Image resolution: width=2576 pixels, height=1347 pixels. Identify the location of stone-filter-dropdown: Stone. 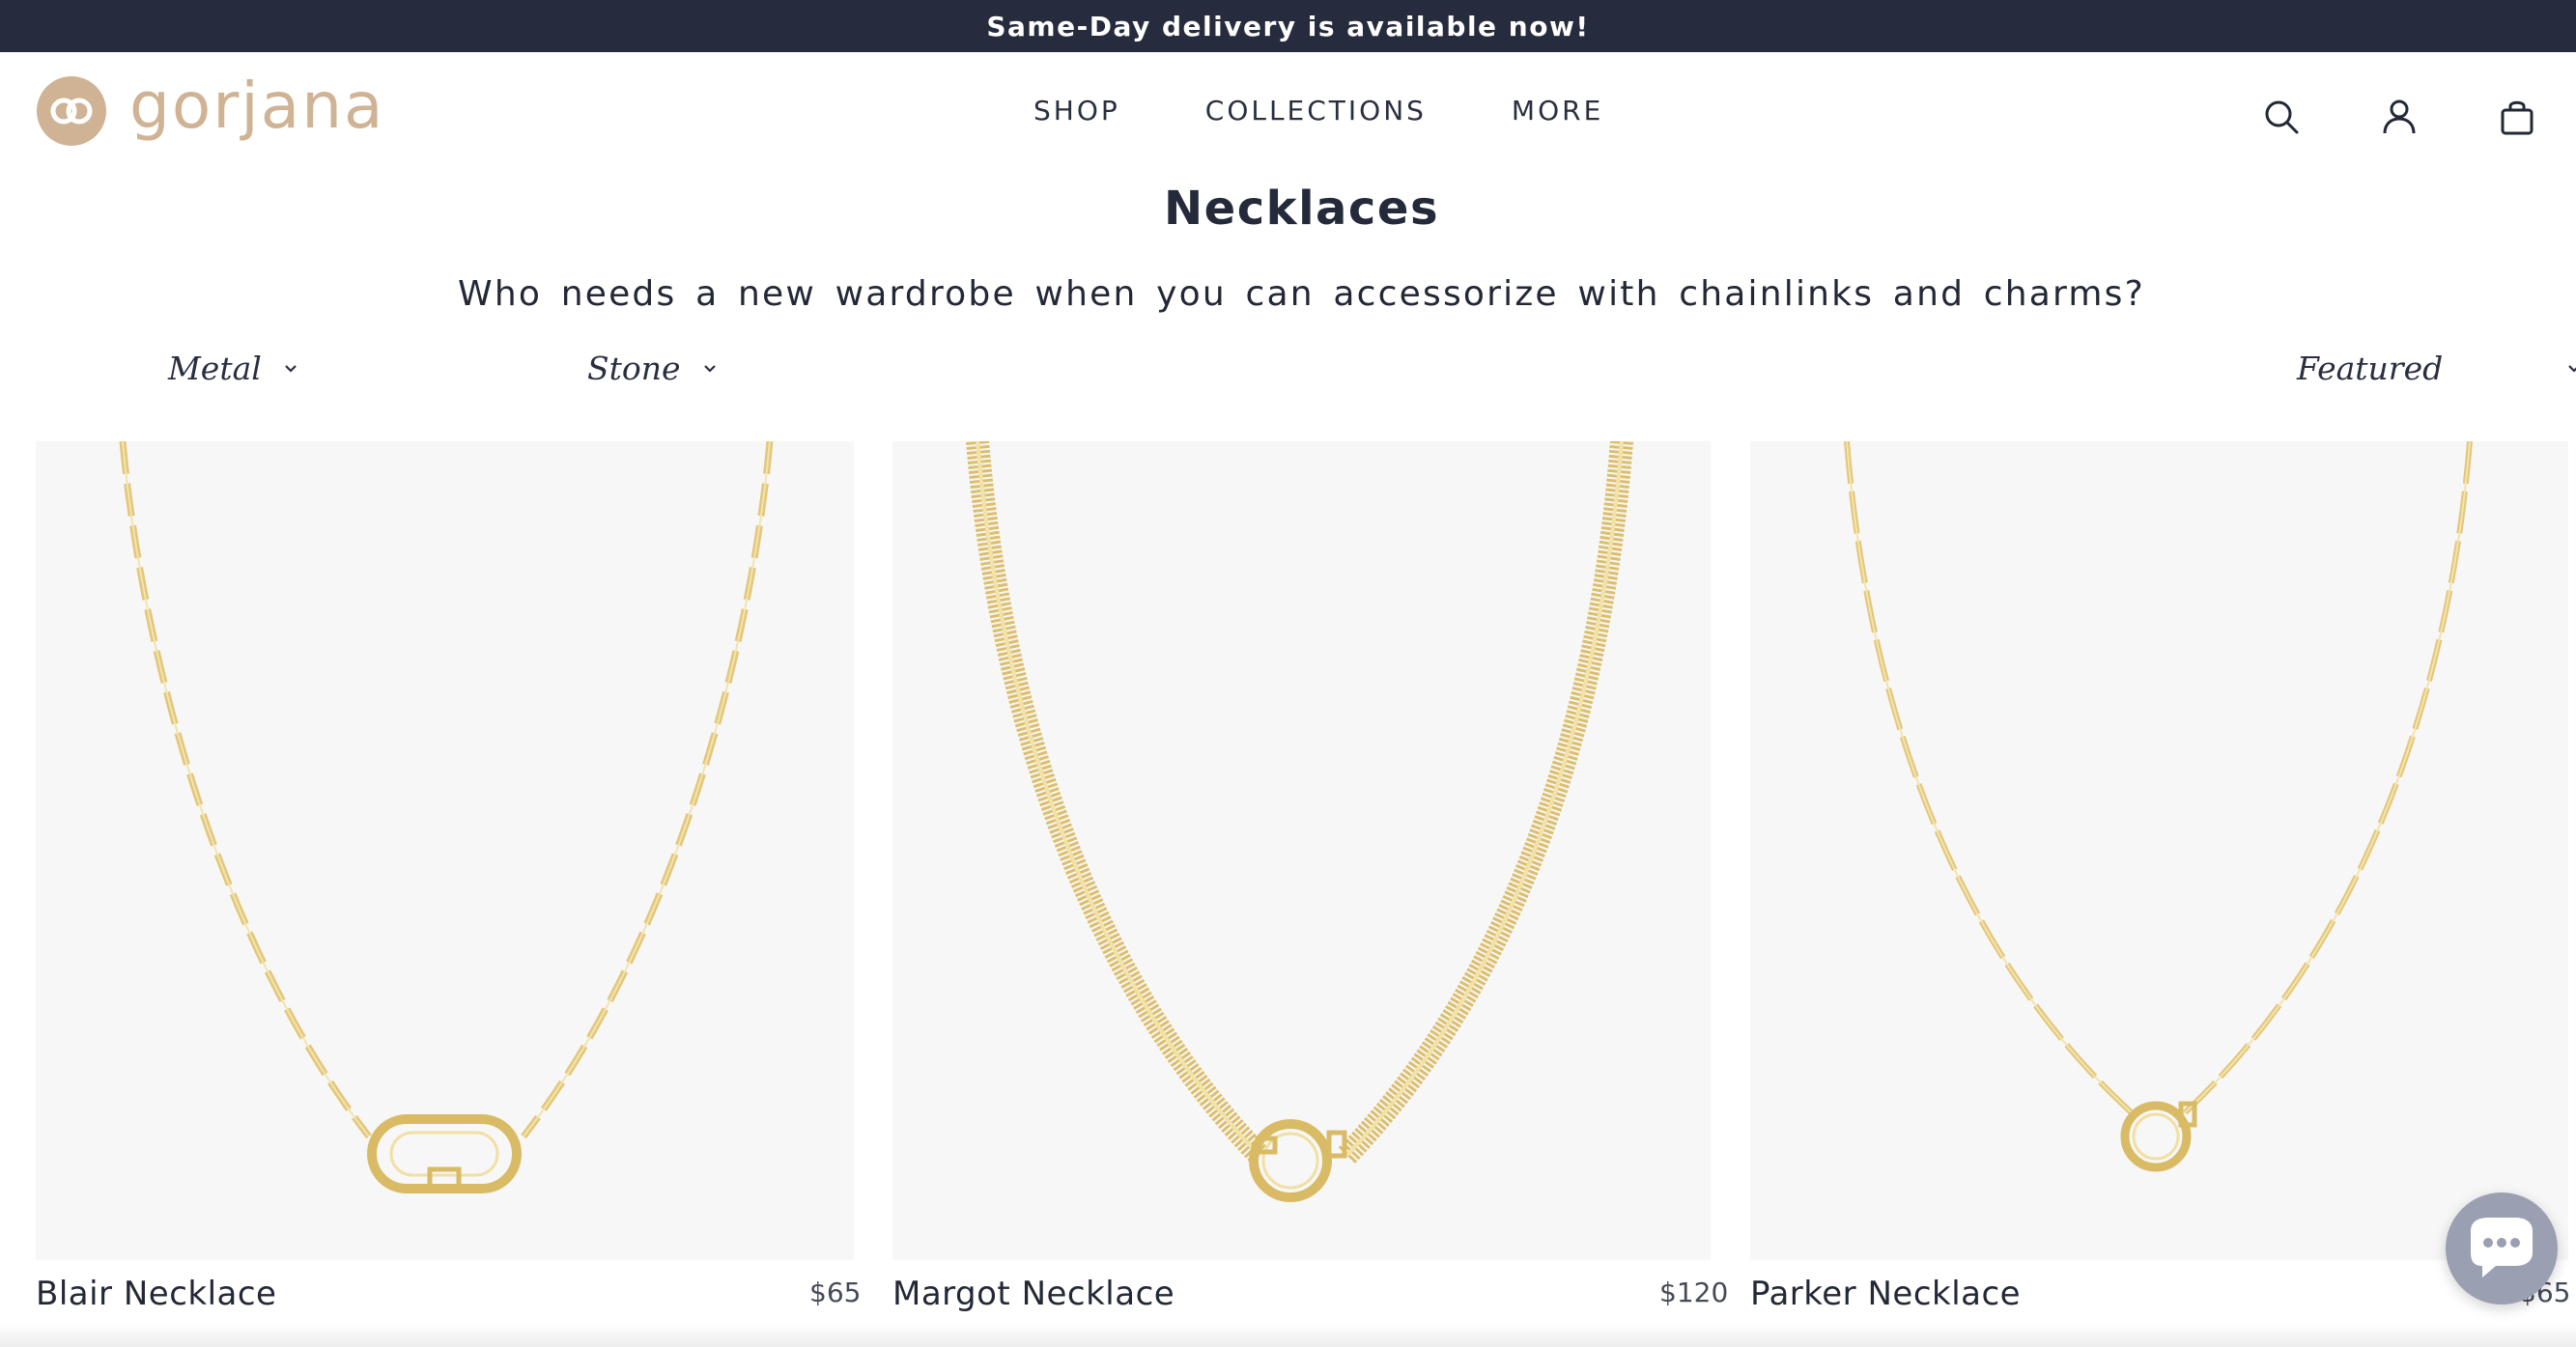
(652, 368).